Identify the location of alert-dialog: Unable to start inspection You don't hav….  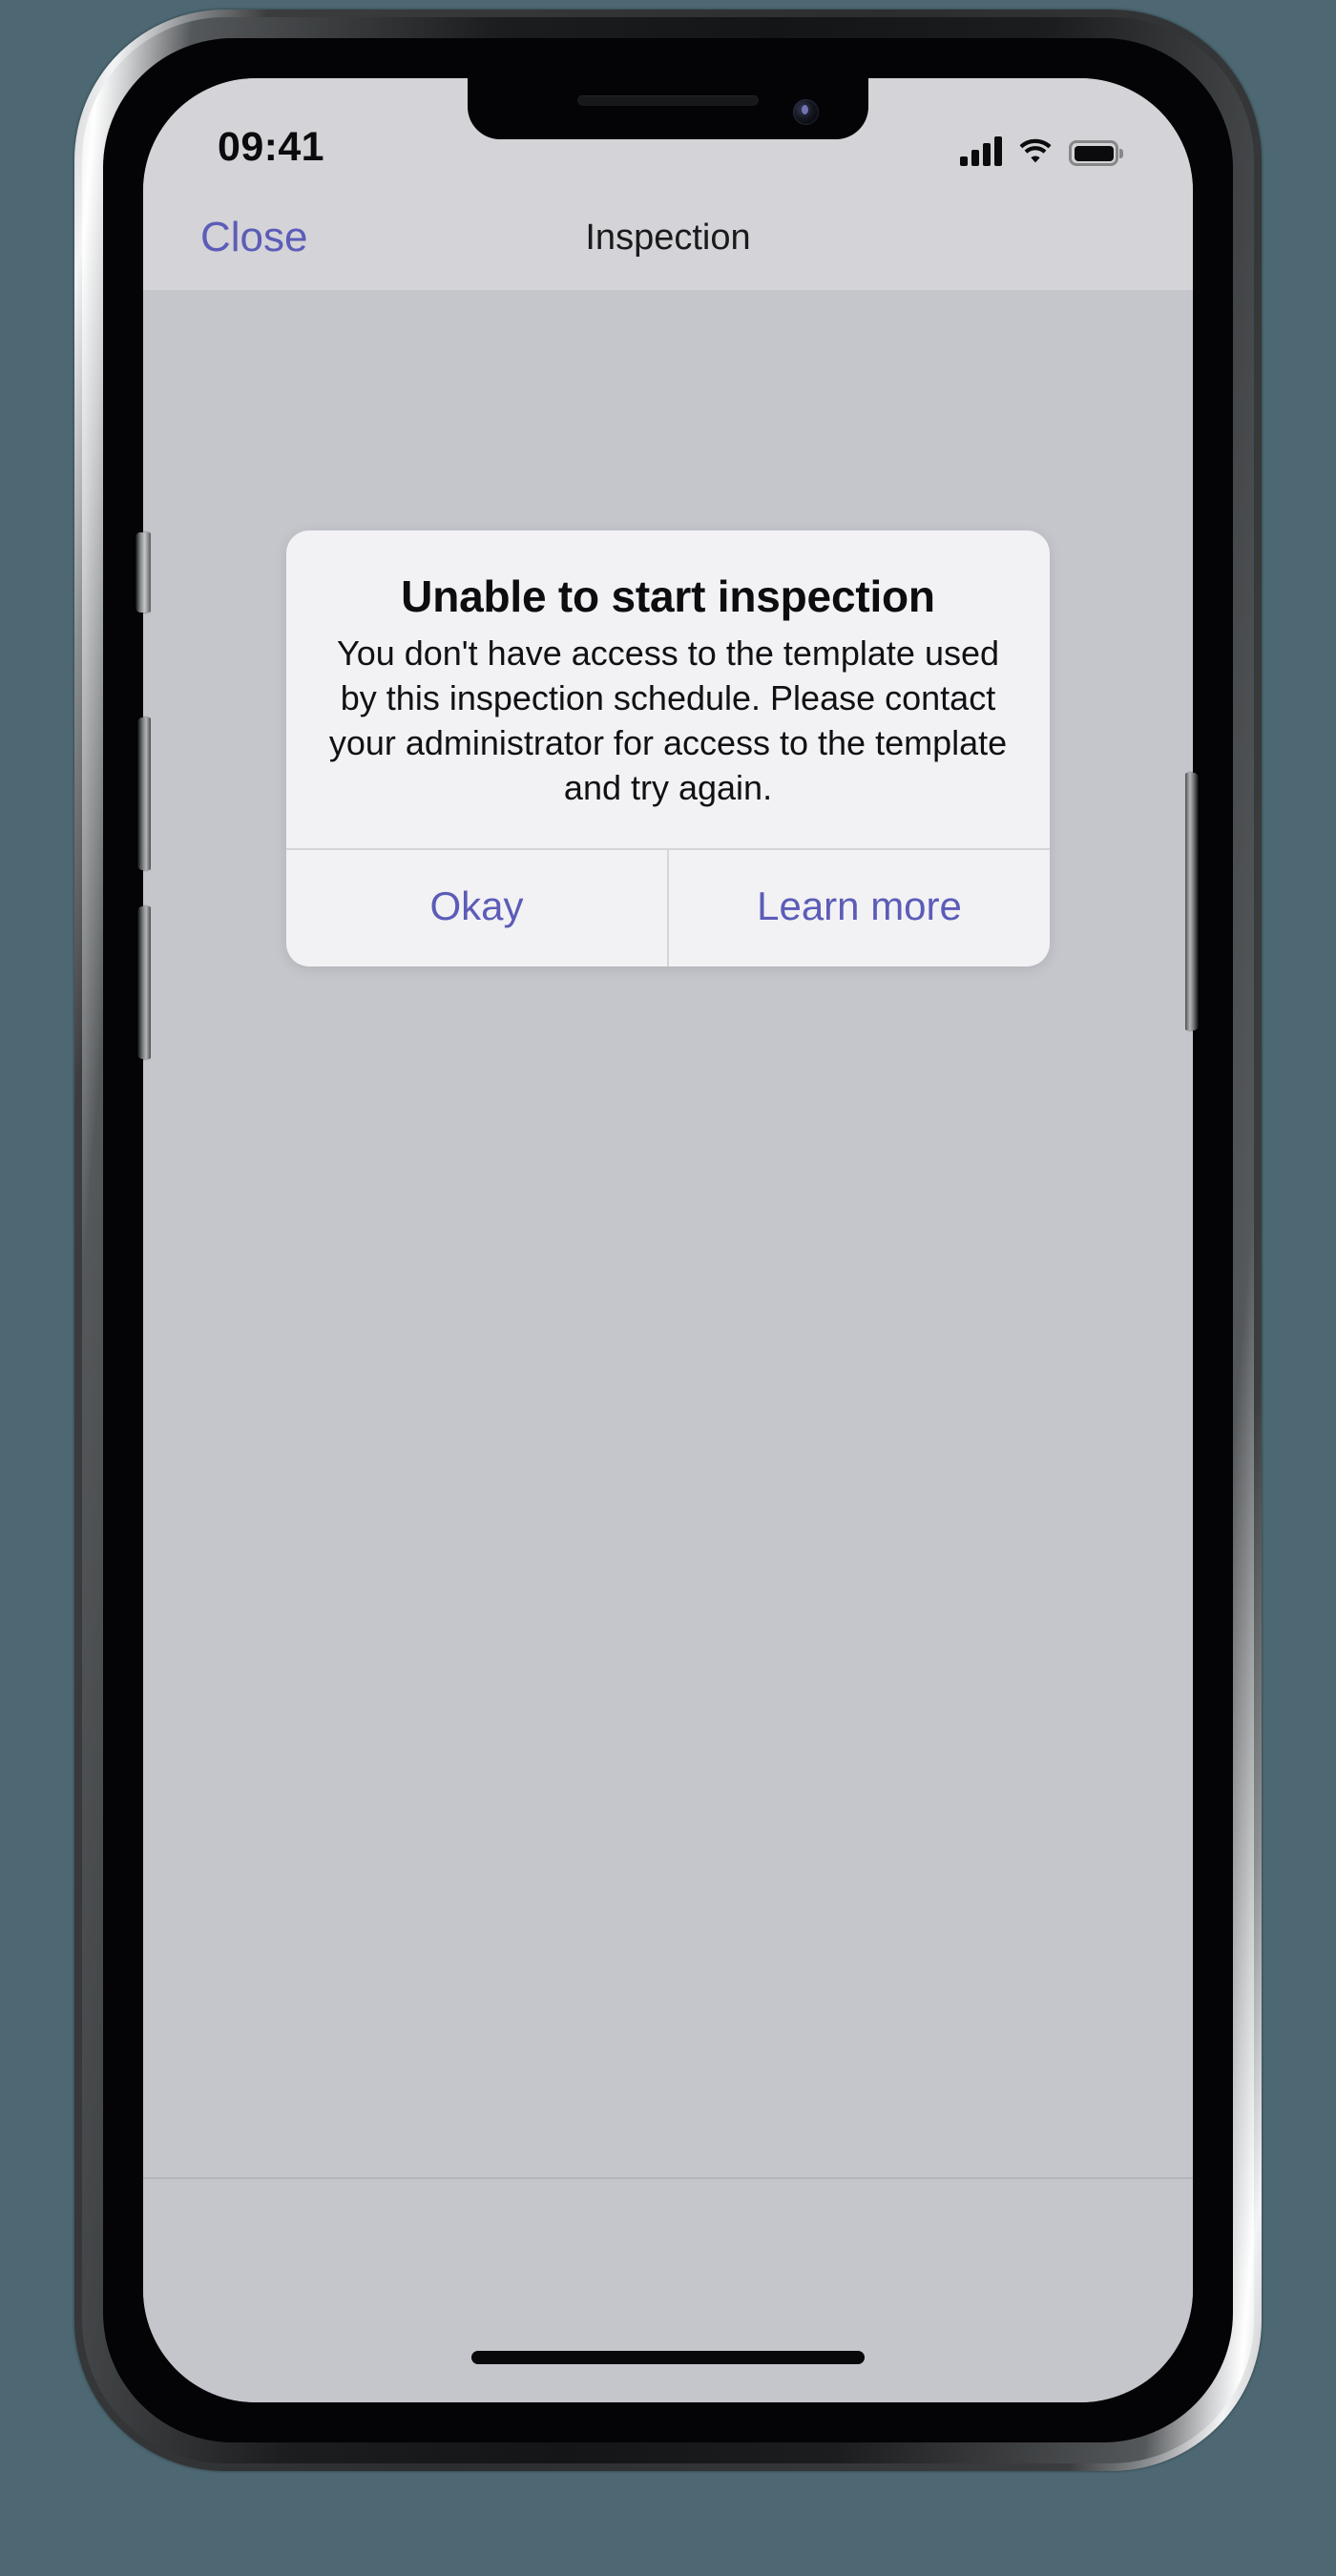
(668, 748).